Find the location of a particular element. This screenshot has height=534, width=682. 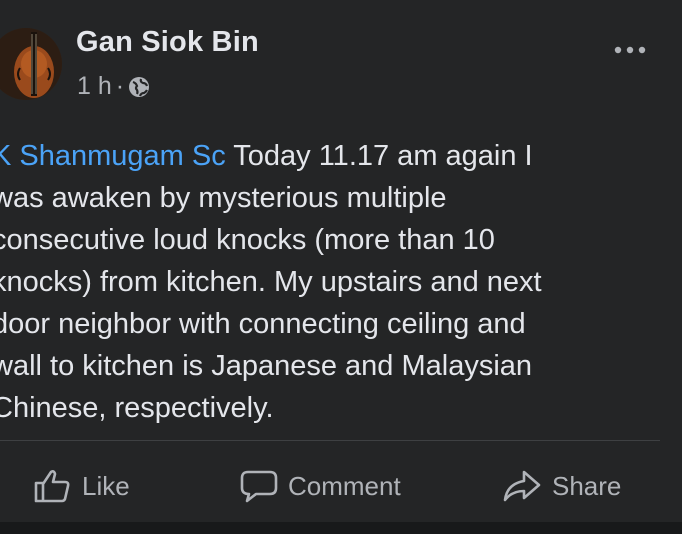

globe-icon is located at coordinates (139, 87).